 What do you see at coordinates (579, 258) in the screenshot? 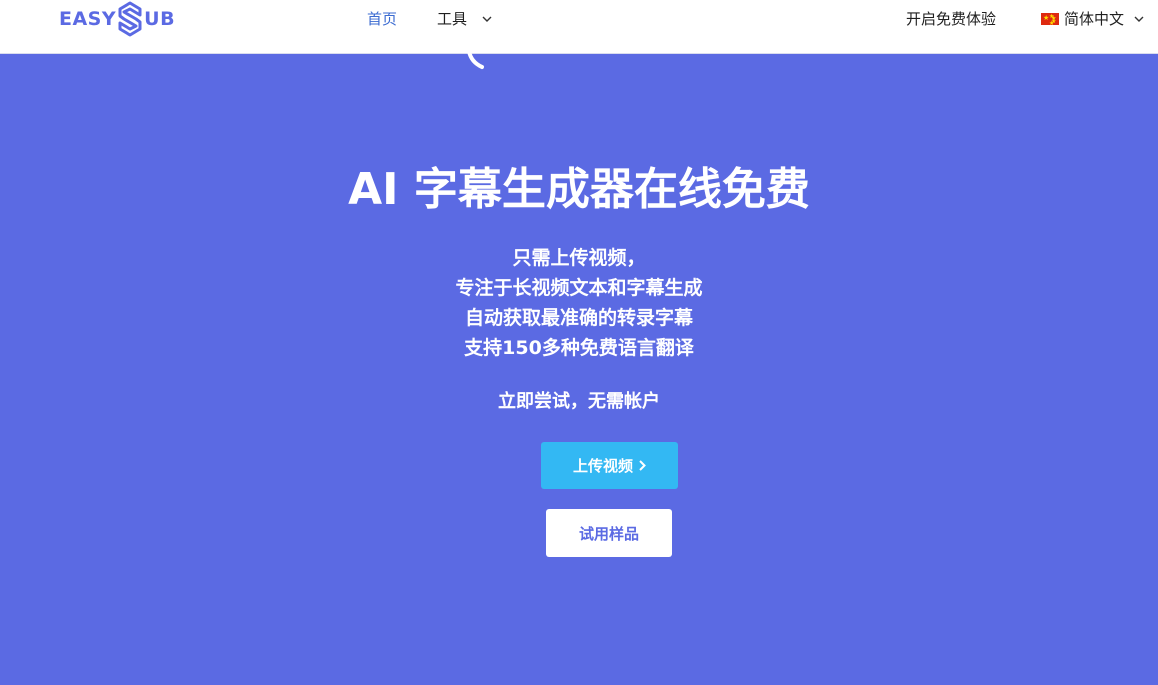
I see `hero-line: 只需上传视频，` at bounding box center [579, 258].